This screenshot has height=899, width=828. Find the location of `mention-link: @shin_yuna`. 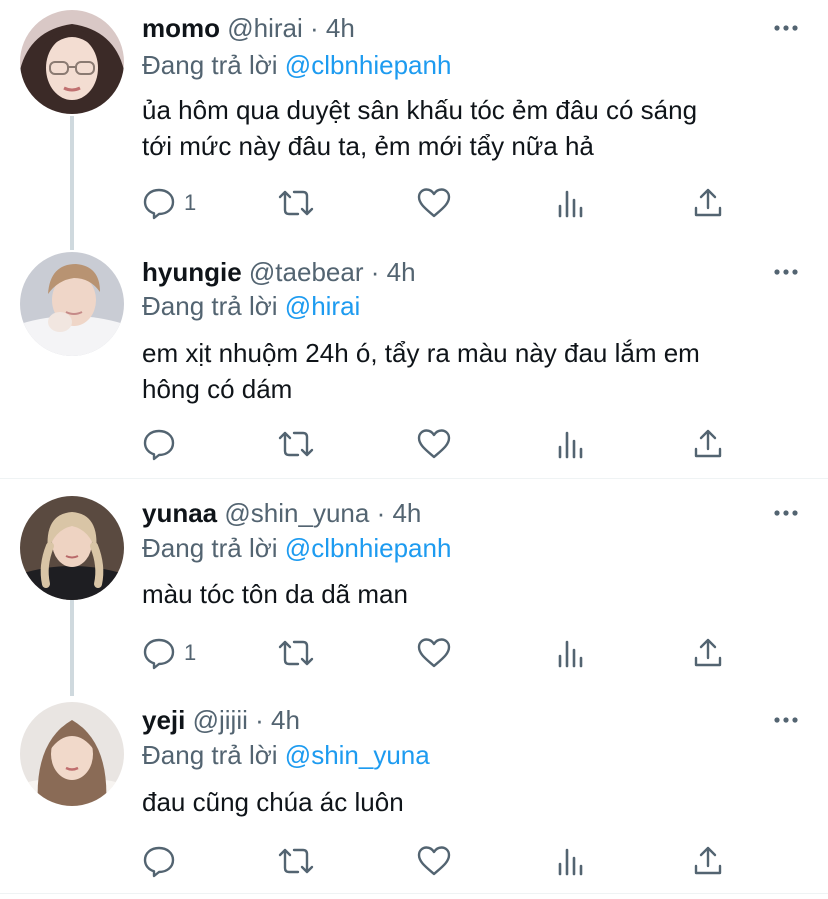

mention-link: @shin_yuna is located at coordinates (357, 755).